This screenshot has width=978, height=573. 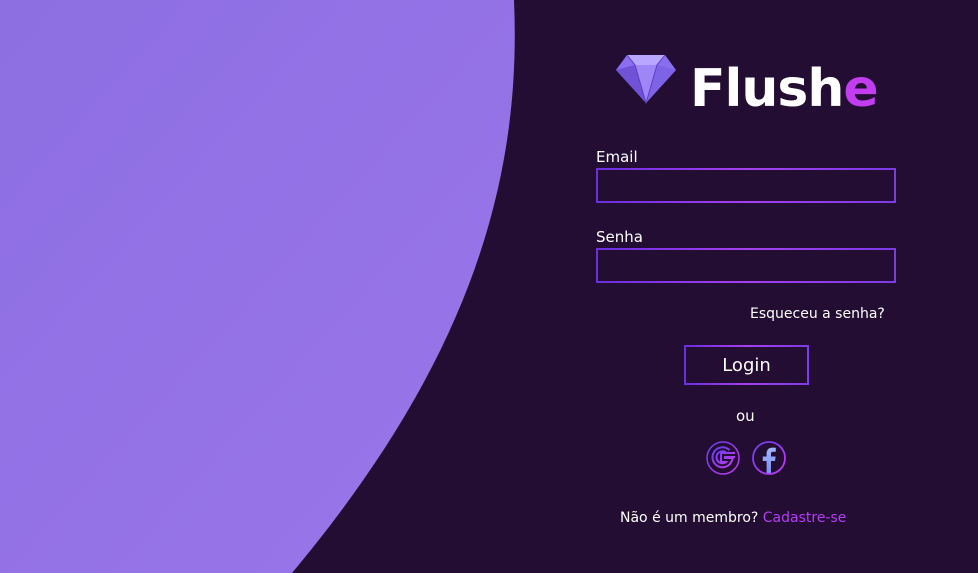 What do you see at coordinates (689, 518) in the screenshot?
I see `signup-prompt-text: Não é um membro?` at bounding box center [689, 518].